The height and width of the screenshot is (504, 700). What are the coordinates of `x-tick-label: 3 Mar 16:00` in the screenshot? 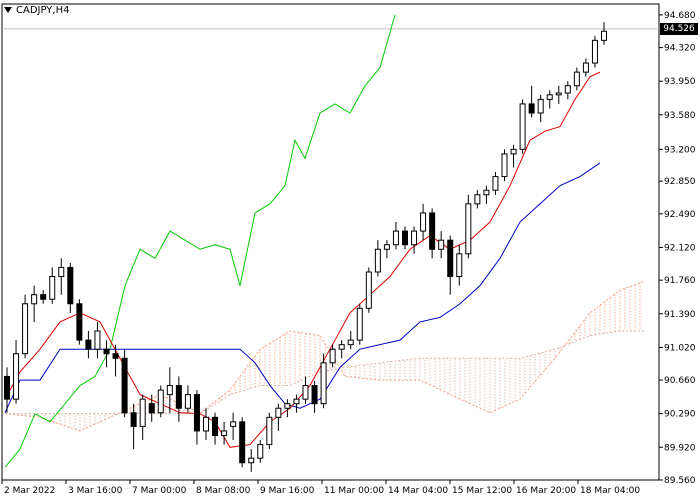 It's located at (95, 491).